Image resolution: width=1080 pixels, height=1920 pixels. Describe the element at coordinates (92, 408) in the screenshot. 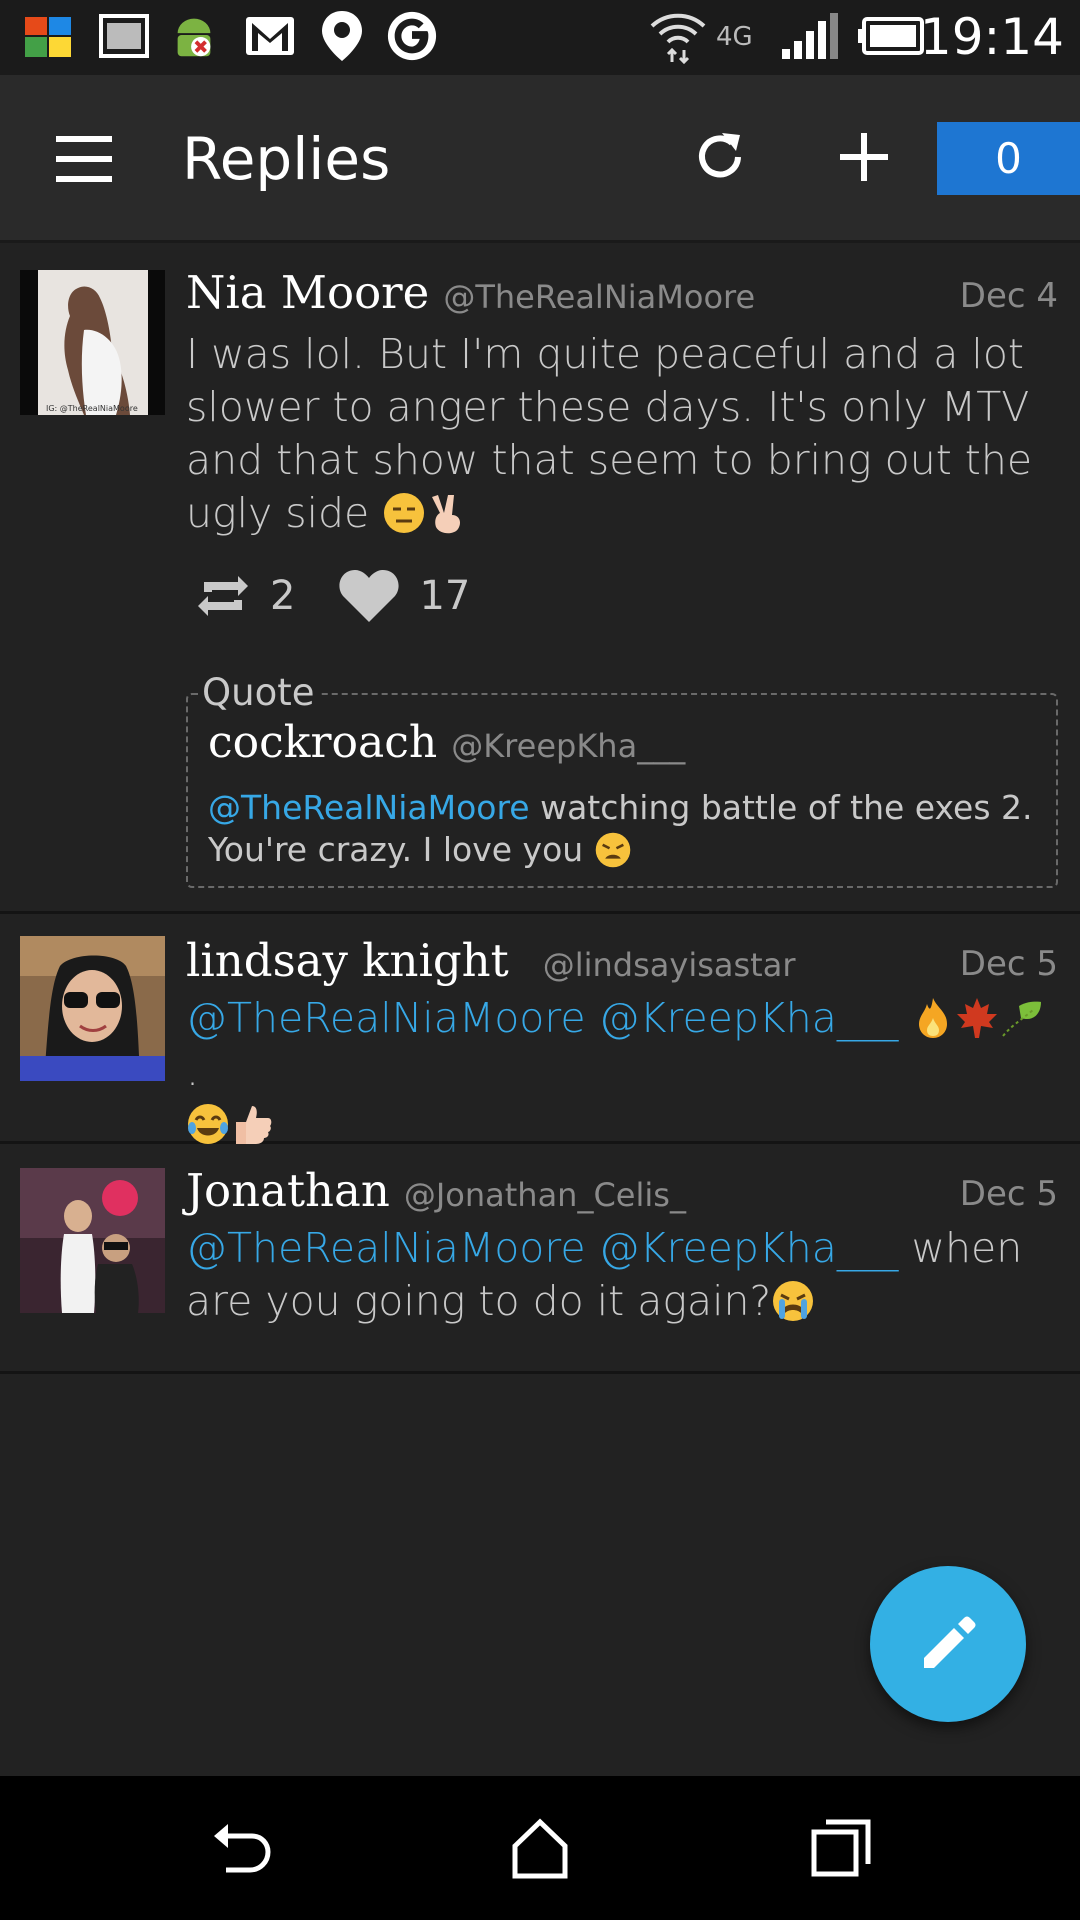

I see `avatar-caption: IG: @TheRealNiaMoore` at that location.